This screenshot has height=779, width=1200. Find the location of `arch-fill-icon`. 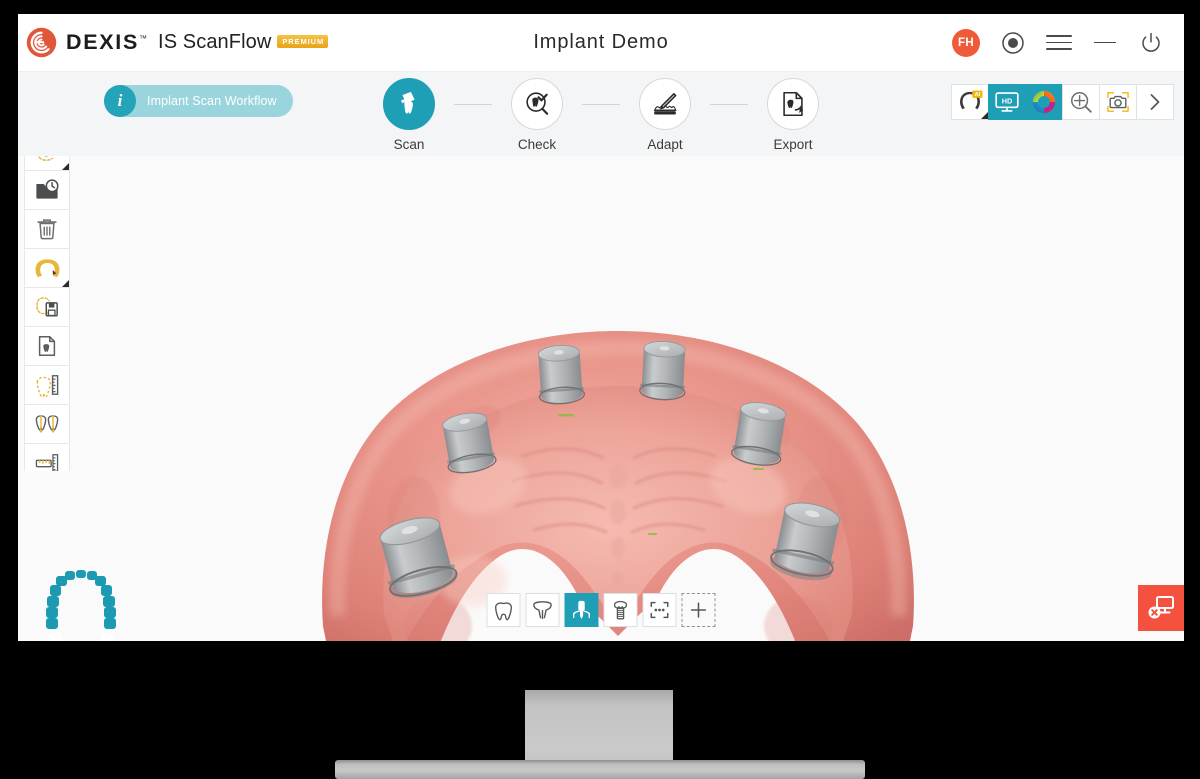

arch-fill-icon is located at coordinates (47, 267).